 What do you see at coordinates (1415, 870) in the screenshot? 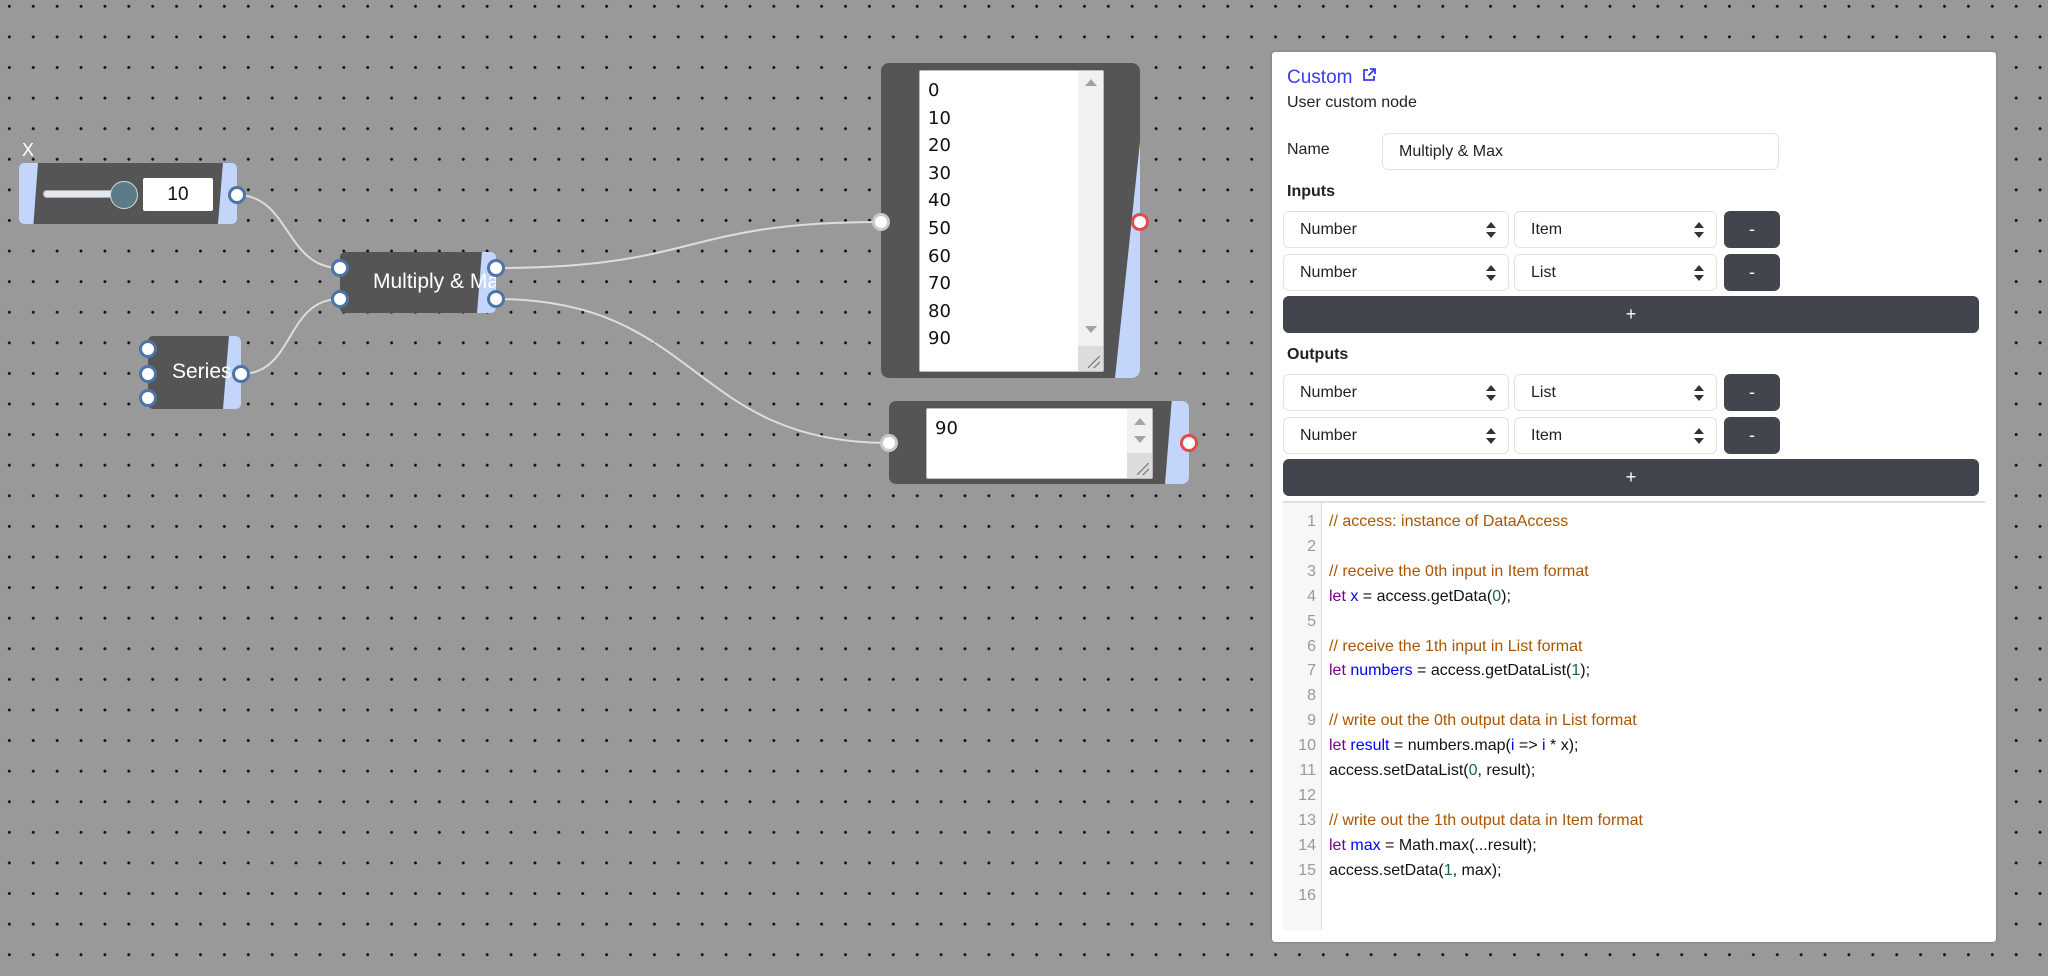
I see `code-text: access.setData(1, max);` at bounding box center [1415, 870].